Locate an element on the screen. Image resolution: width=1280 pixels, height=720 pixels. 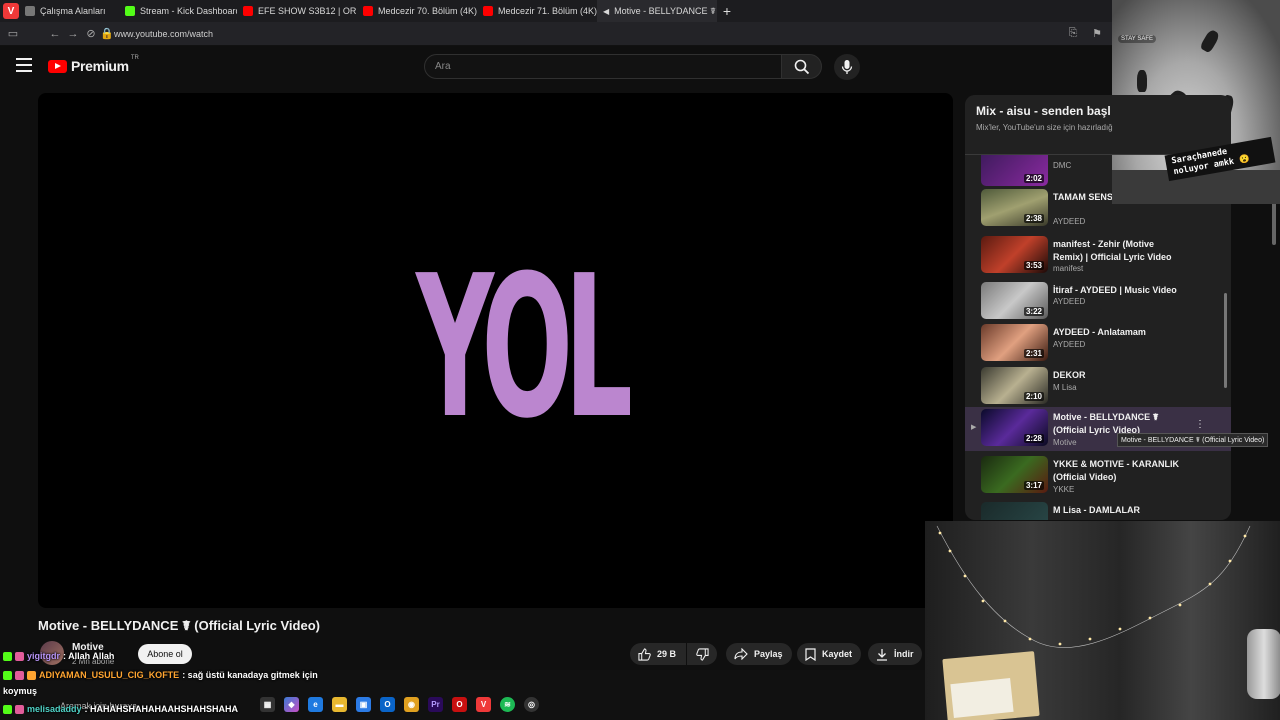
video-duration: 2:10 is located at coordinates (1033, 396).